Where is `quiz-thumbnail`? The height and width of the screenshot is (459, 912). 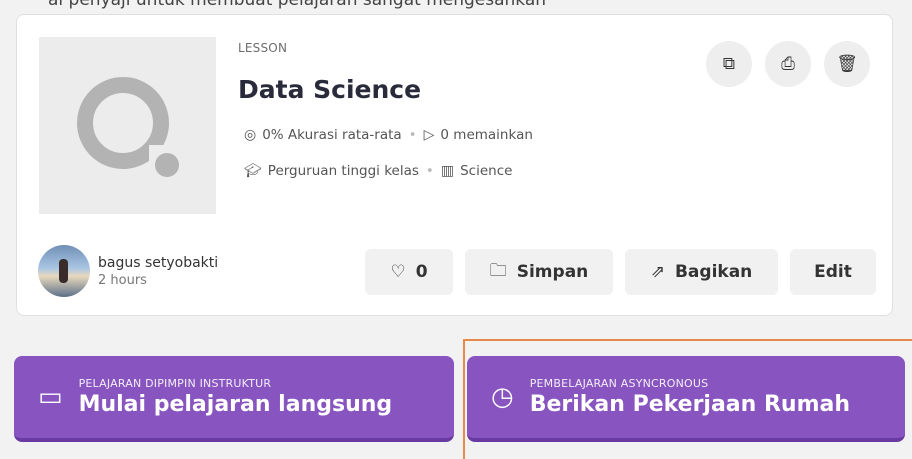 quiz-thumbnail is located at coordinates (127, 125).